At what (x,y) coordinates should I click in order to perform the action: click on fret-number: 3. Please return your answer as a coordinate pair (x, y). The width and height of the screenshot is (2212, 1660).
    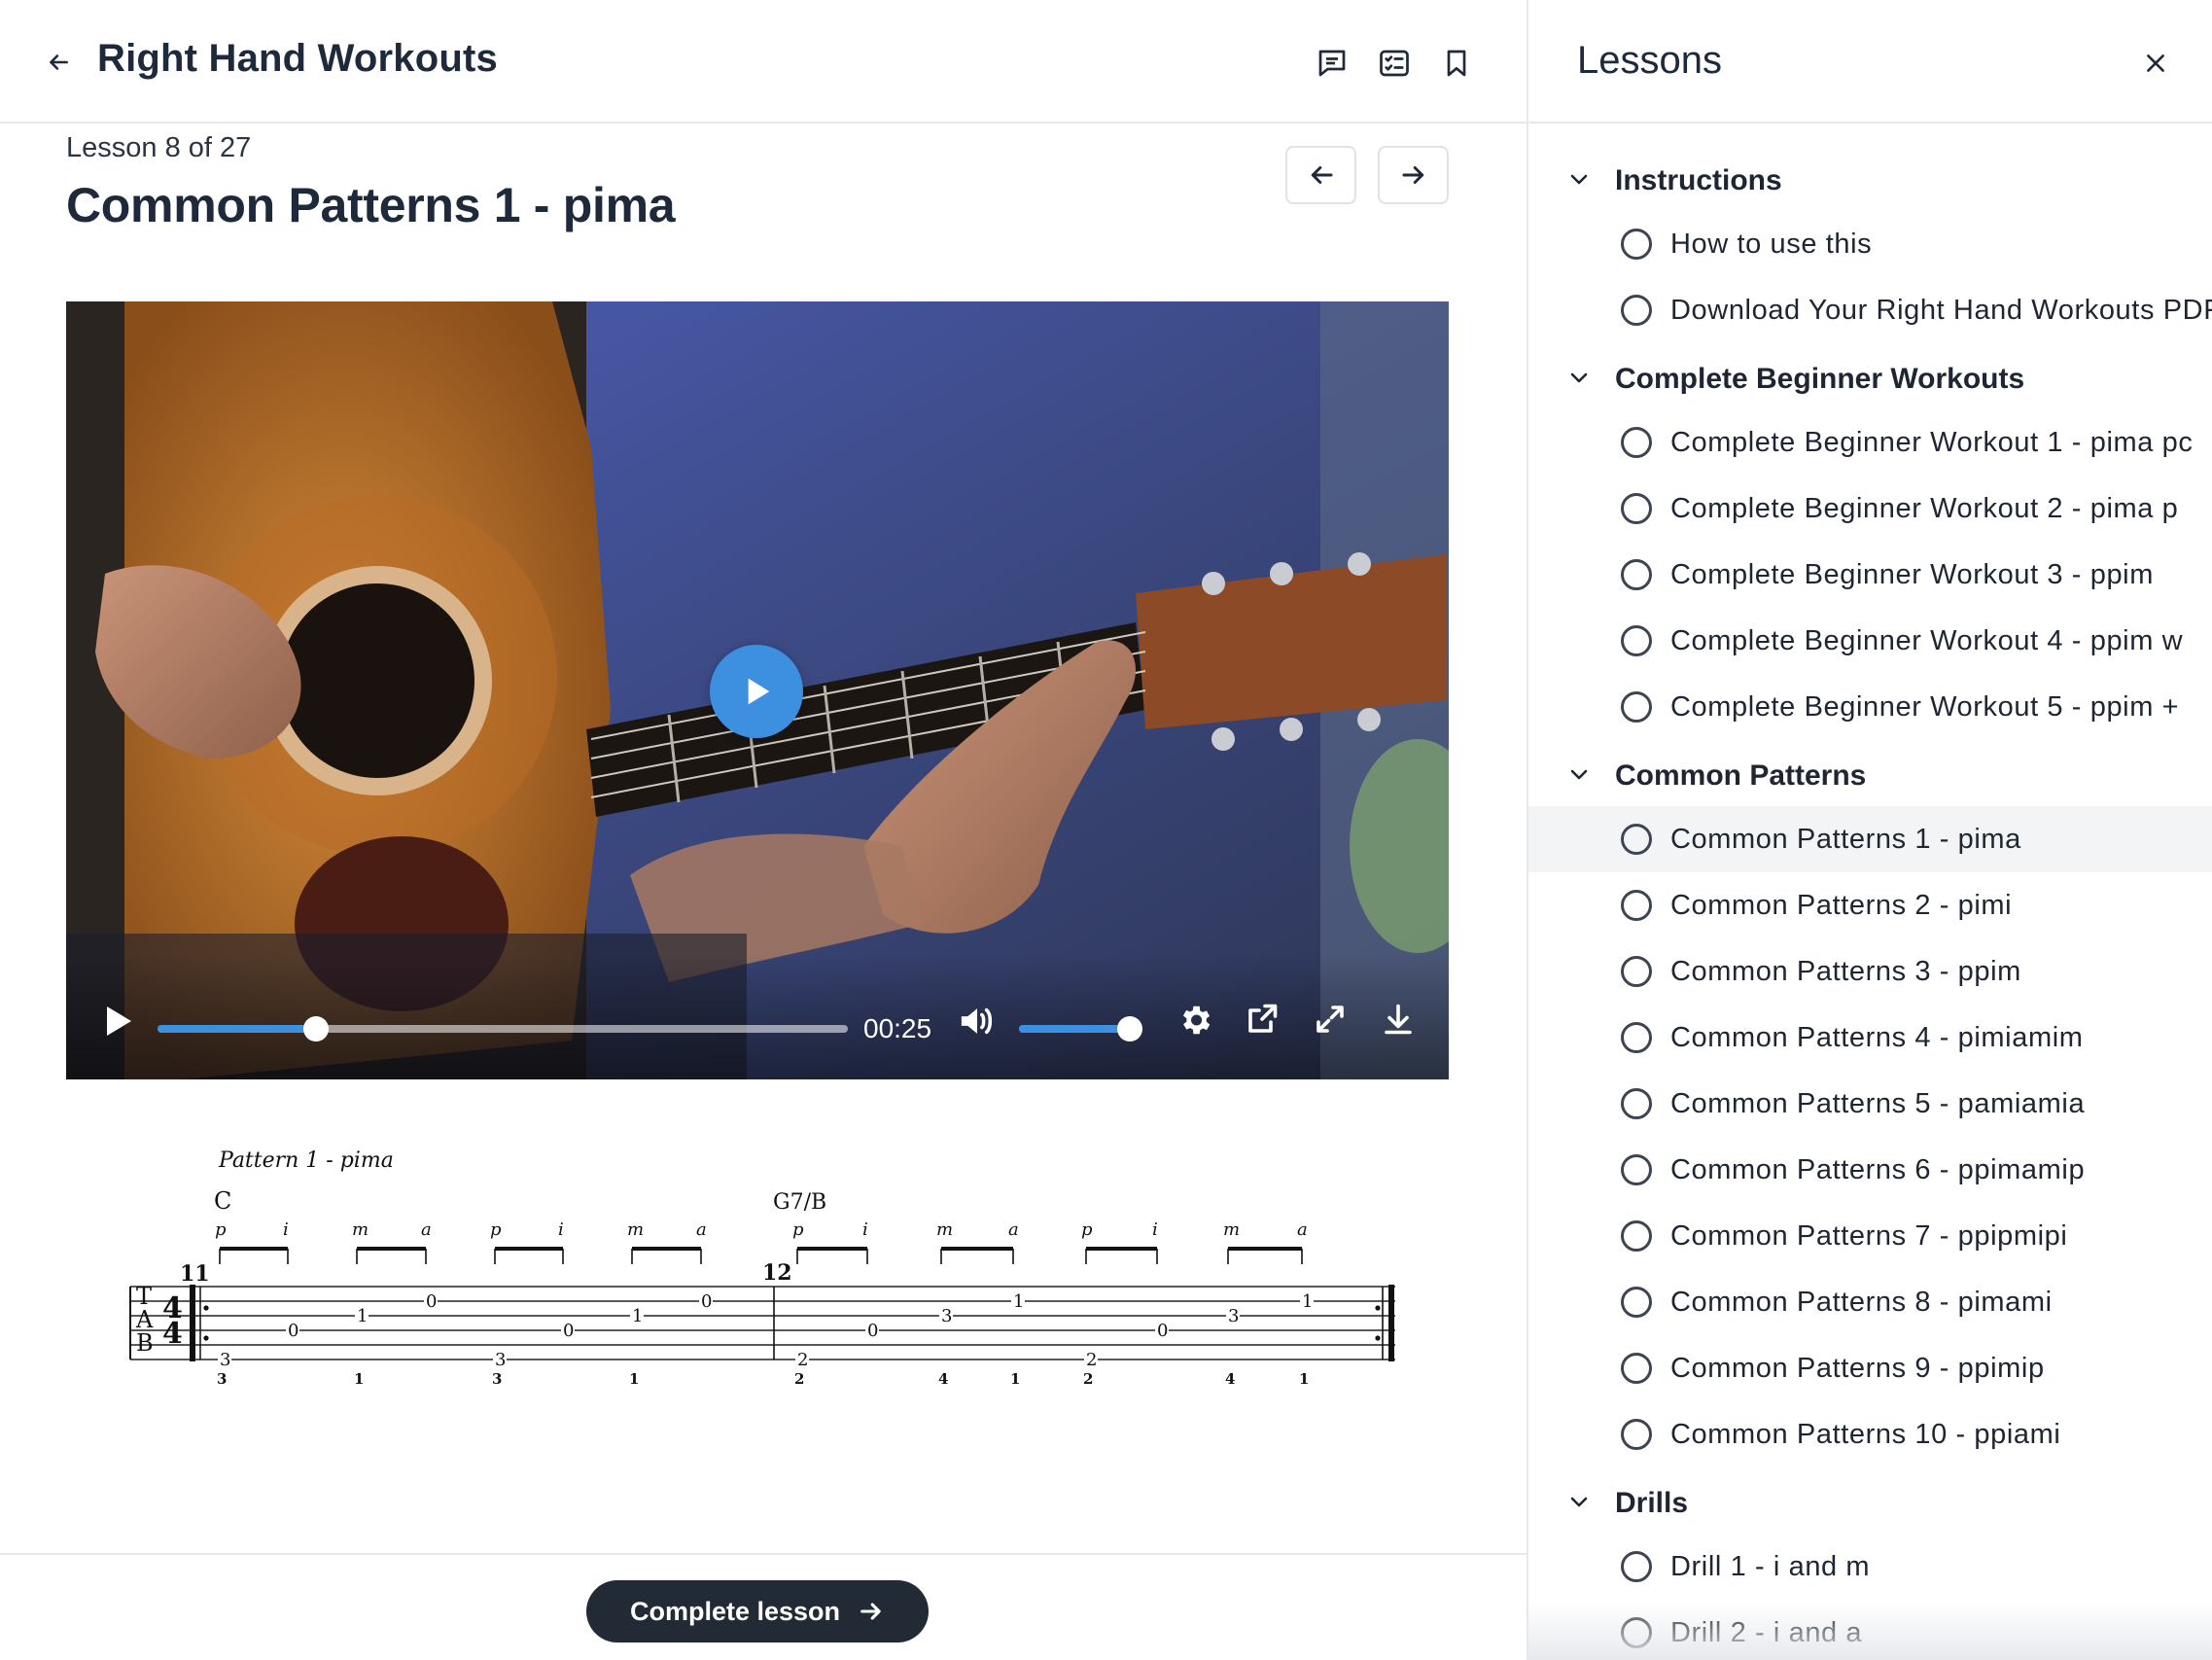
    Looking at the image, I should click on (946, 1316).